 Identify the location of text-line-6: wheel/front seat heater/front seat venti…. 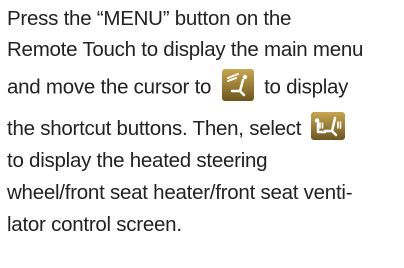
(180, 192).